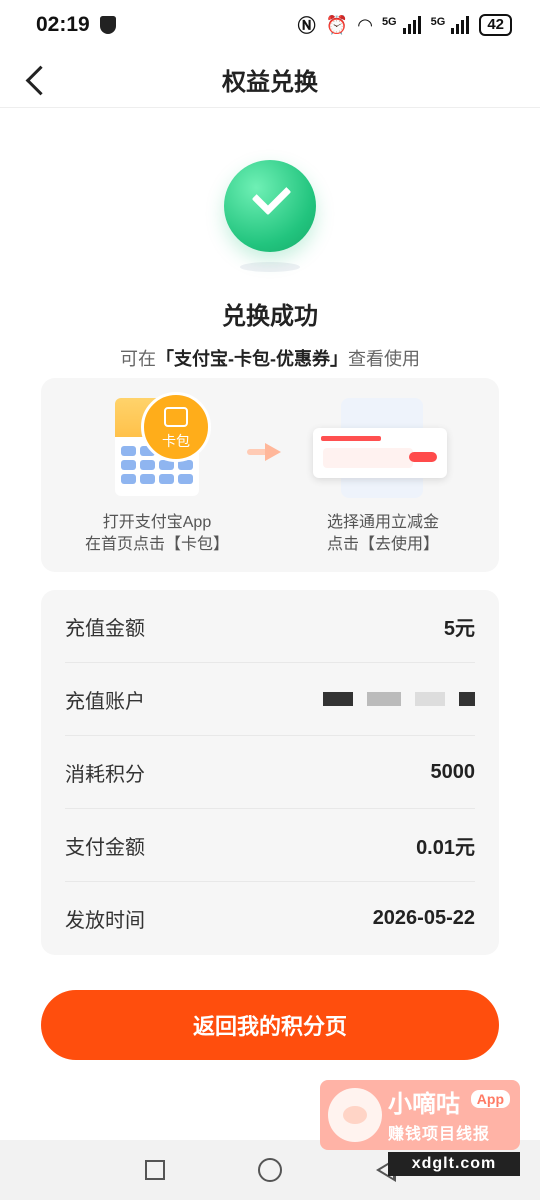 This screenshot has width=540, height=1200. What do you see at coordinates (270, 918) in the screenshot?
I see `detail-row-time: 发放时间 2026-05-22` at bounding box center [270, 918].